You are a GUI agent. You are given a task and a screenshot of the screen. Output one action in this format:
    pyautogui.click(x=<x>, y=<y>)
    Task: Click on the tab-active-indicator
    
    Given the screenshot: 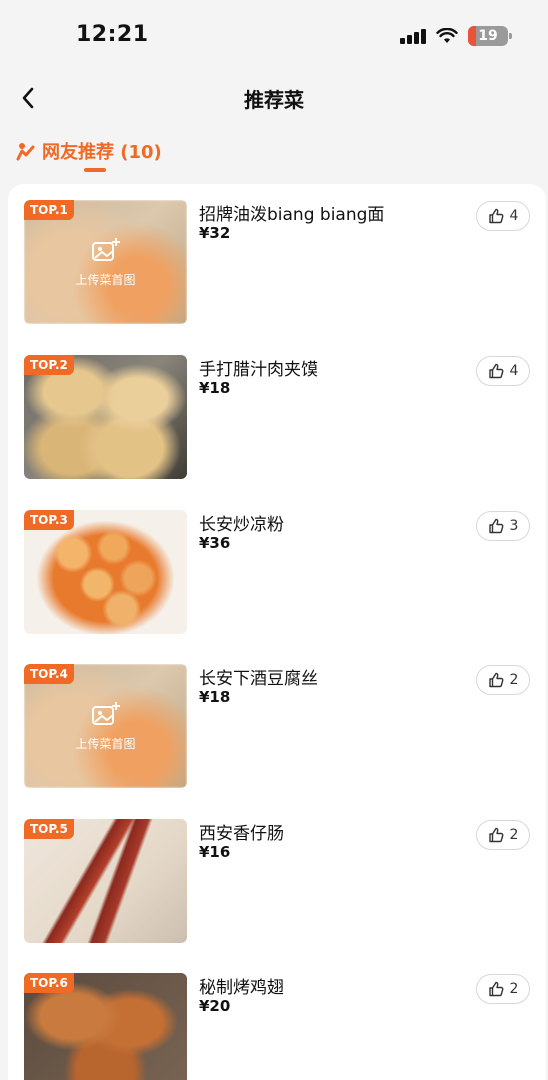 What is the action you would take?
    pyautogui.click(x=95, y=170)
    